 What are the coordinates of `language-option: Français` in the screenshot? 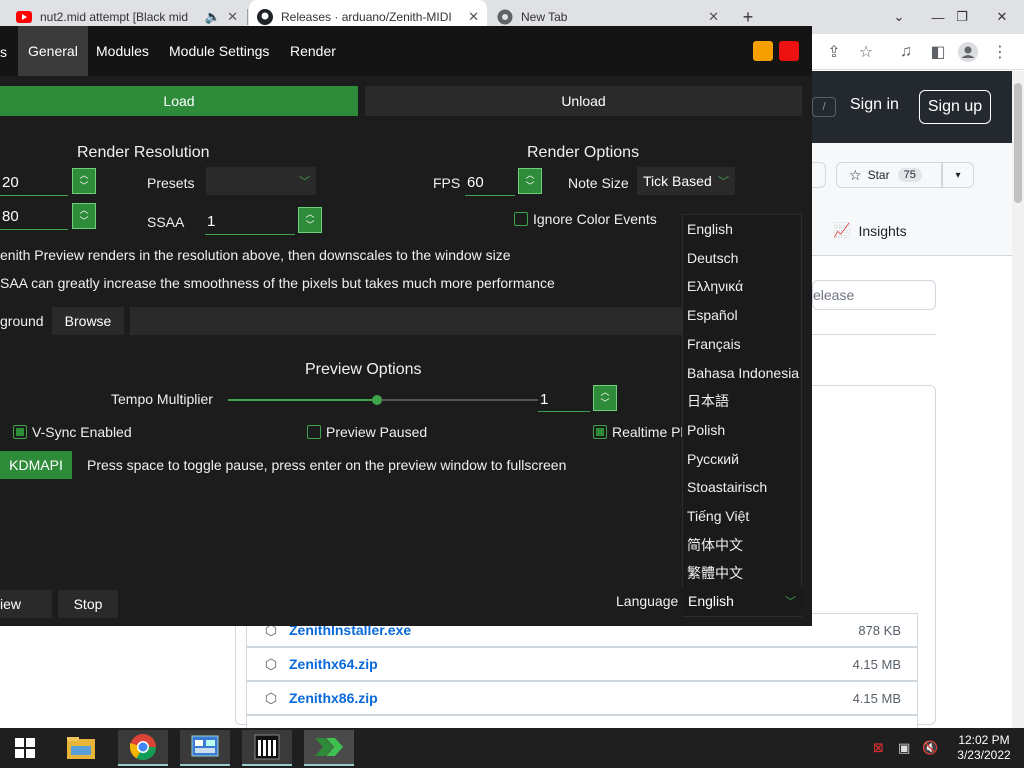 It's located at (743, 344).